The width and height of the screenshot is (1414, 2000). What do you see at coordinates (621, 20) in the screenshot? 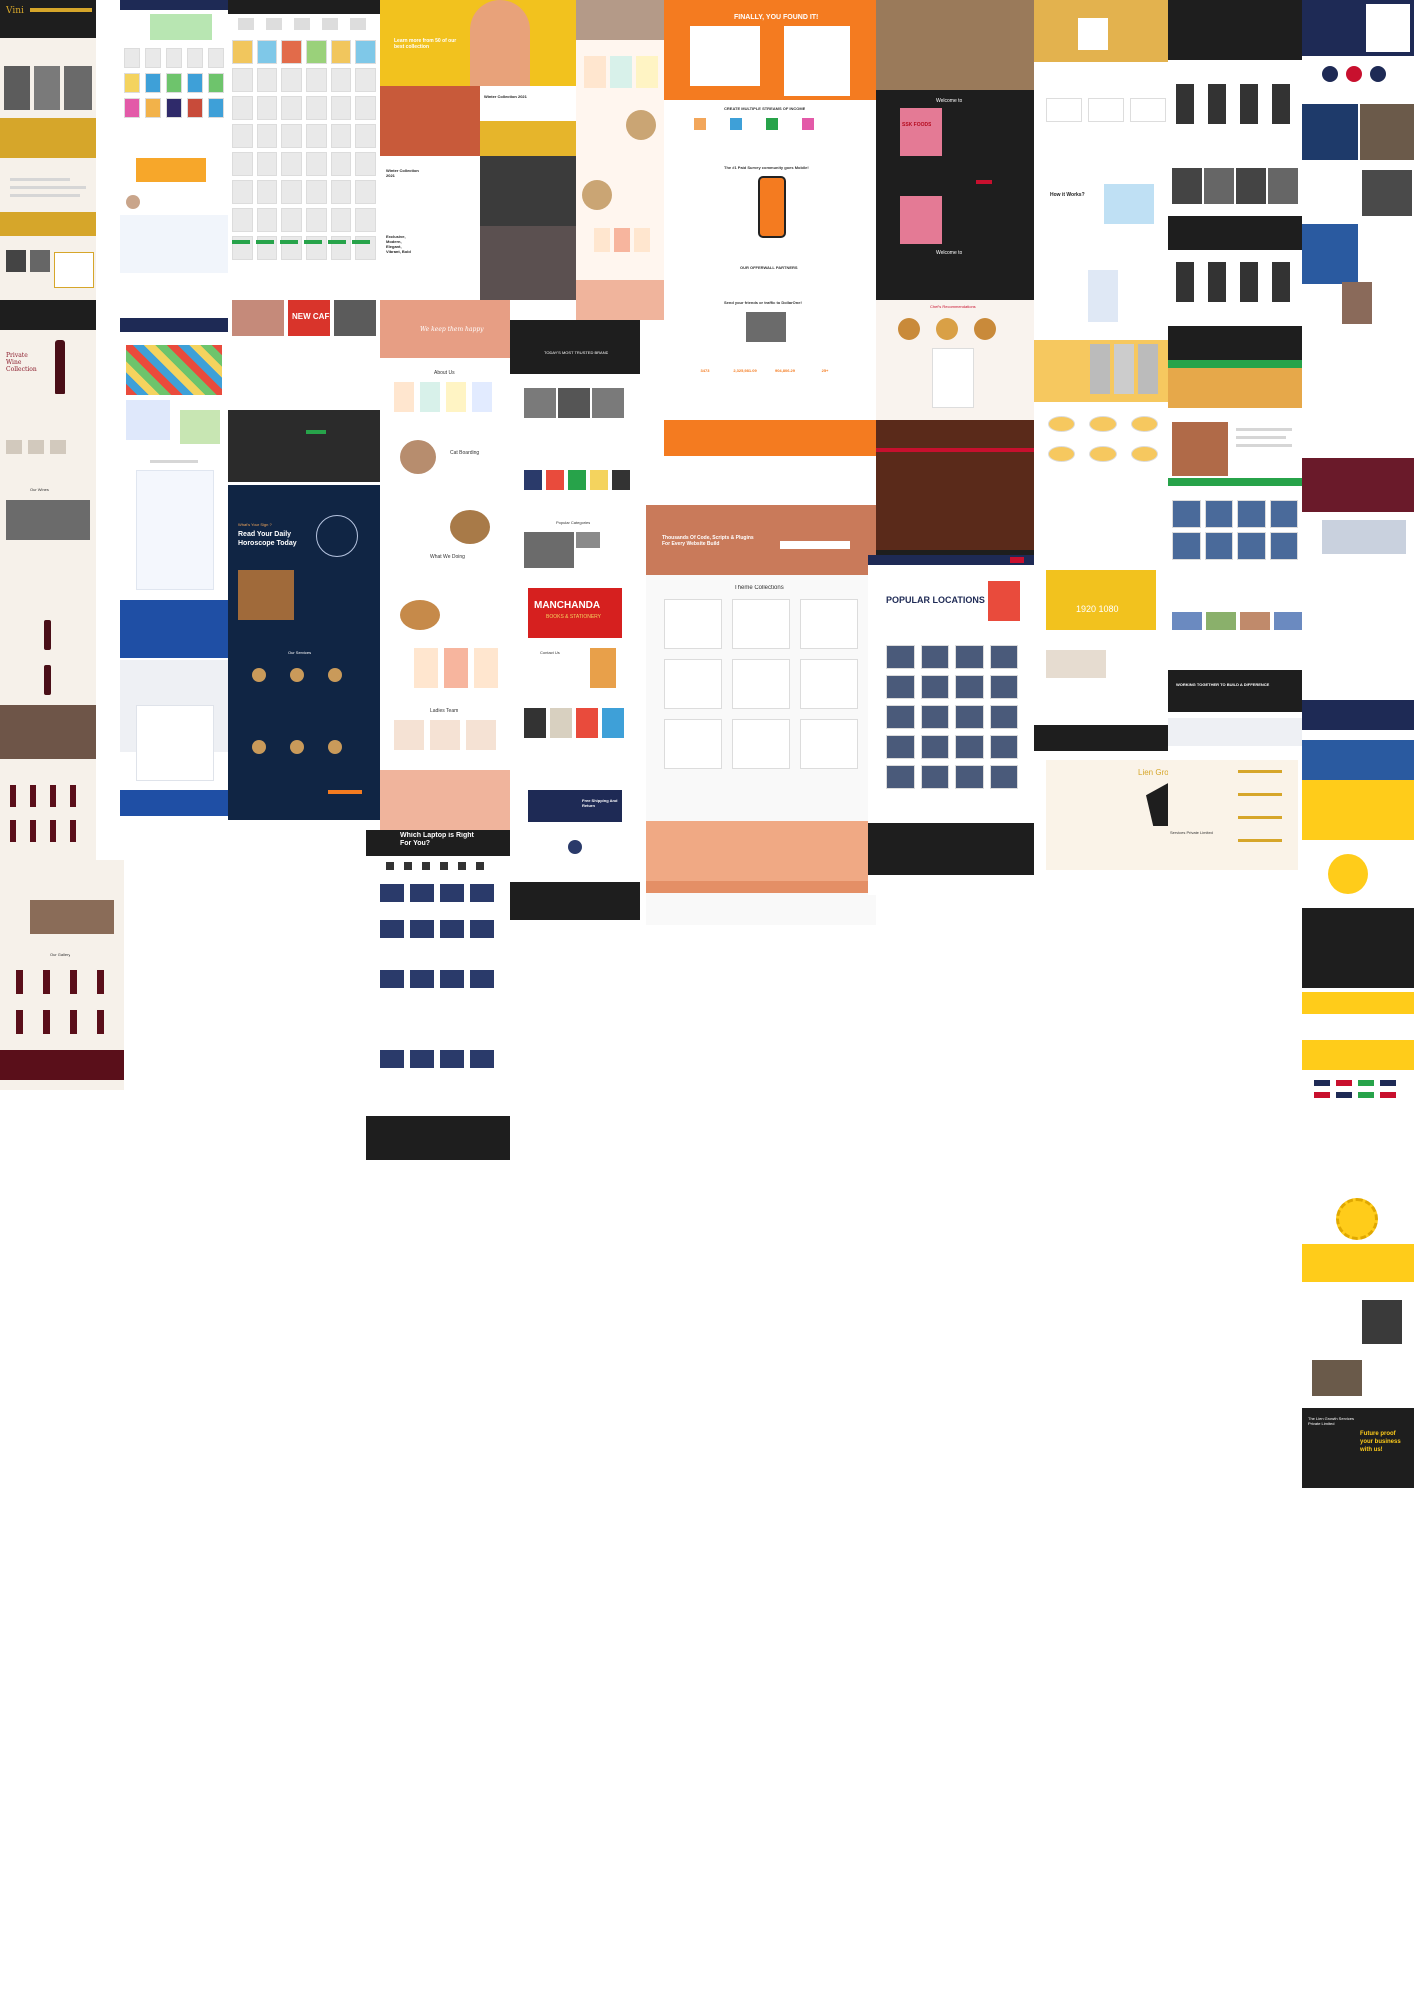
I see `pet-hero-top-photo` at bounding box center [621, 20].